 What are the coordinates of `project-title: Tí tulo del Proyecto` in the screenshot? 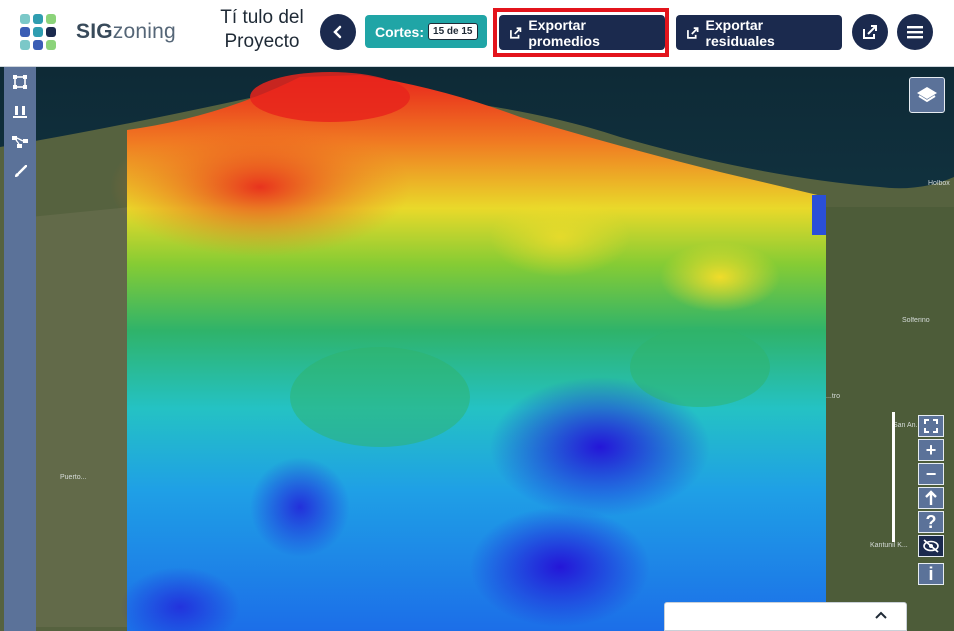 It's located at (262, 29).